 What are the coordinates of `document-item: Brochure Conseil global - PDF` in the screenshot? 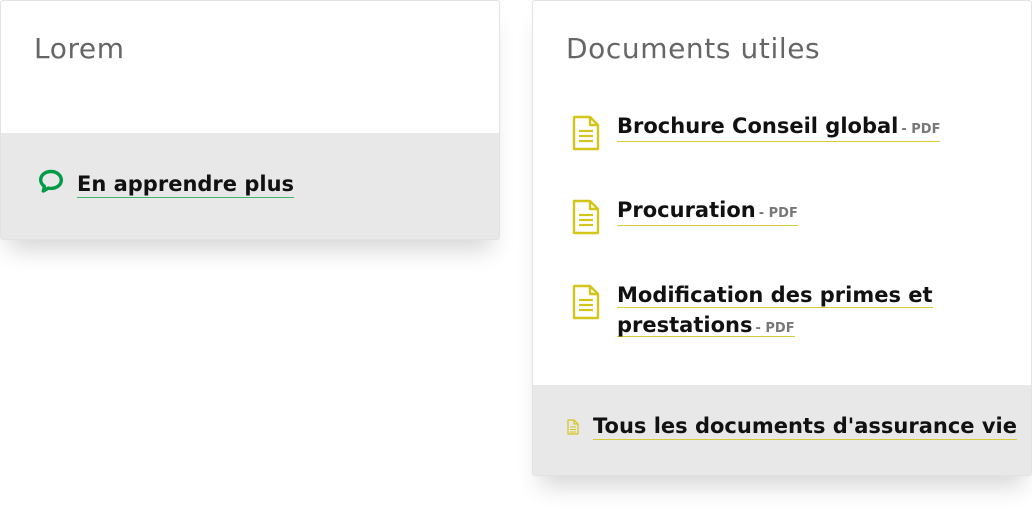 It's located at (791, 131).